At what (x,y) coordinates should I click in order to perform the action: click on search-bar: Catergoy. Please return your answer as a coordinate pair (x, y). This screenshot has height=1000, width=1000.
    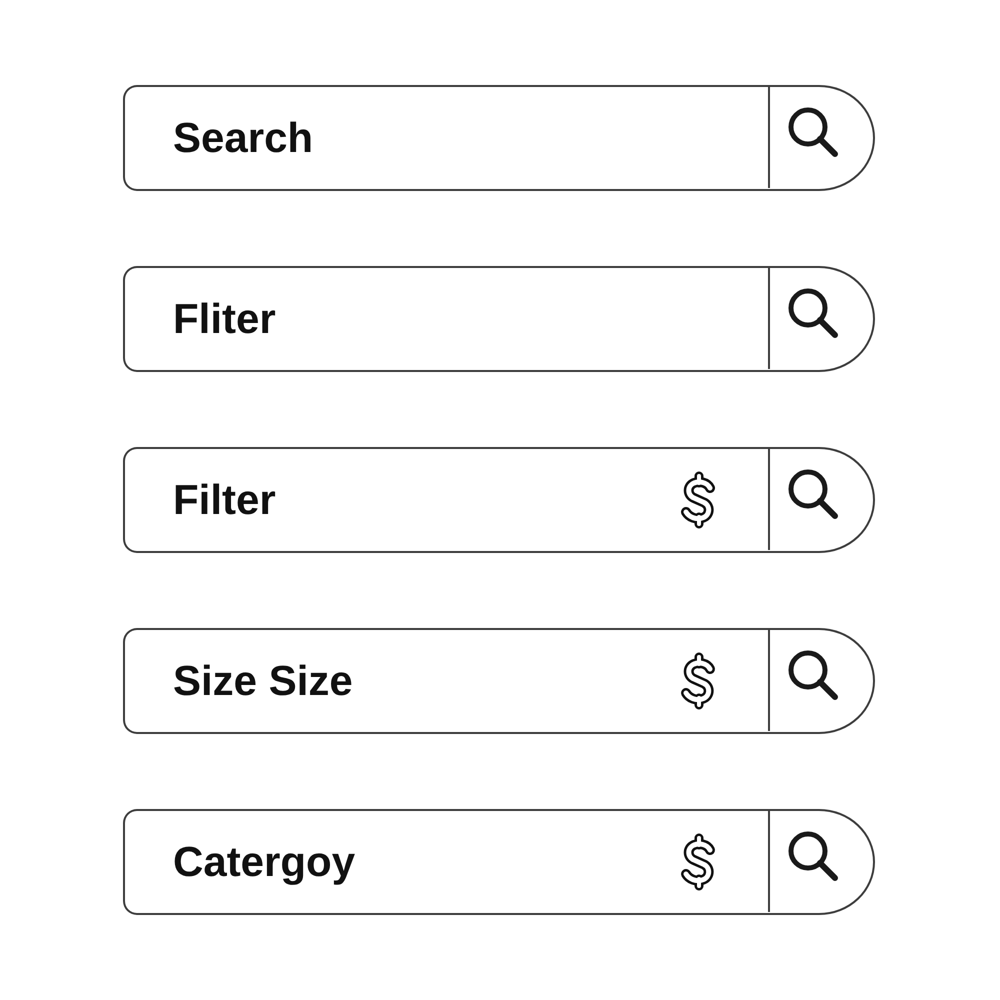
    Looking at the image, I should click on (499, 862).